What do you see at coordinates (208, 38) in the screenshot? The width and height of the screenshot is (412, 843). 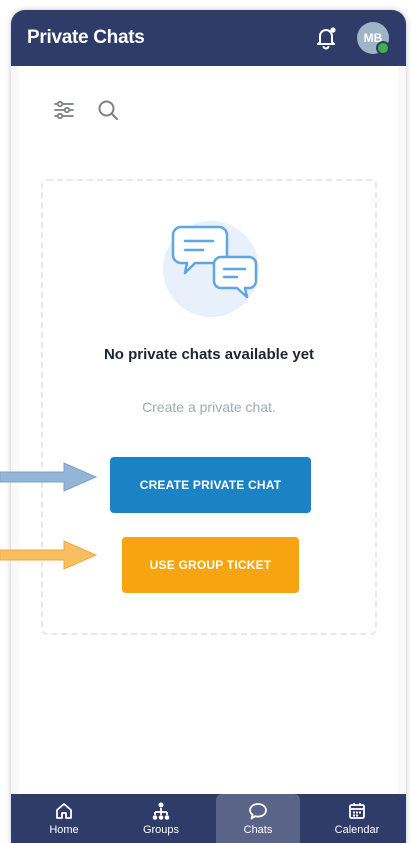 I see `app-header: Private Chats MB` at bounding box center [208, 38].